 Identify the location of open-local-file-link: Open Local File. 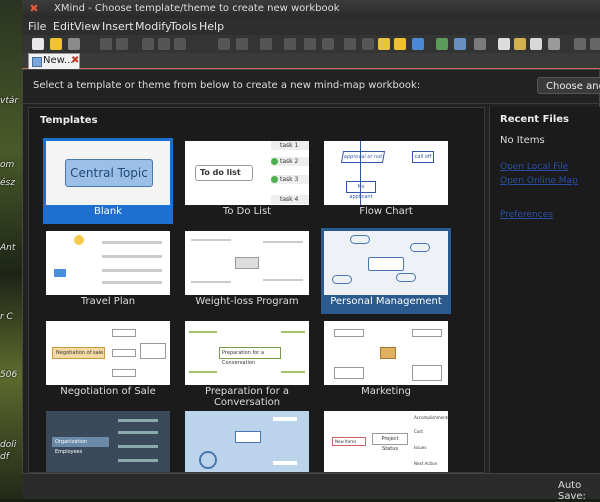
(534, 167).